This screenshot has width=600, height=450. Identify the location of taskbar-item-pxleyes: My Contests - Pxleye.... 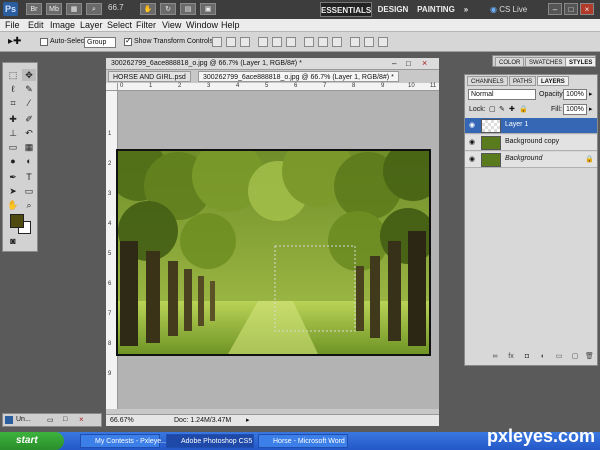
(123, 441).